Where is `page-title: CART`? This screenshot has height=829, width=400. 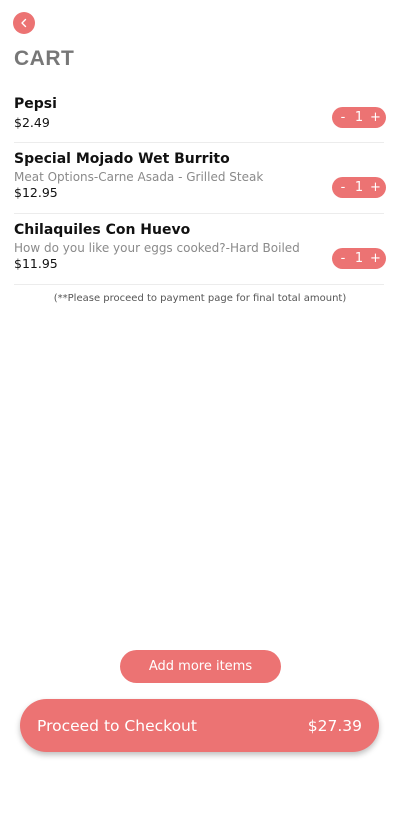 page-title: CART is located at coordinates (44, 58).